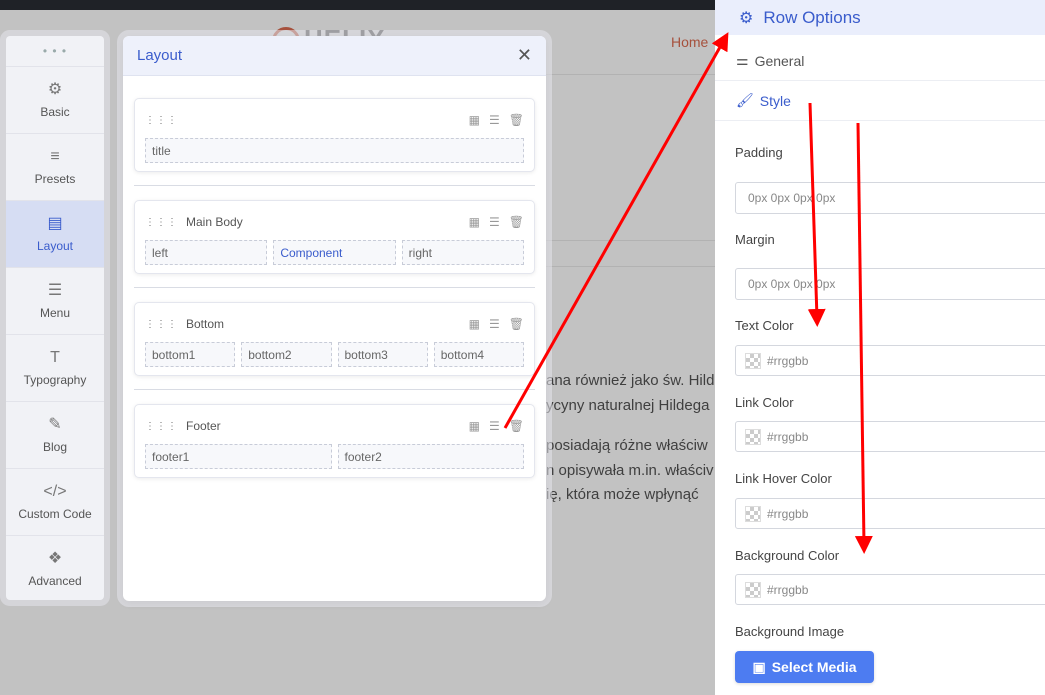 The width and height of the screenshot is (1045, 695). I want to click on tool-blog: ✎ Blog, so click(55, 434).